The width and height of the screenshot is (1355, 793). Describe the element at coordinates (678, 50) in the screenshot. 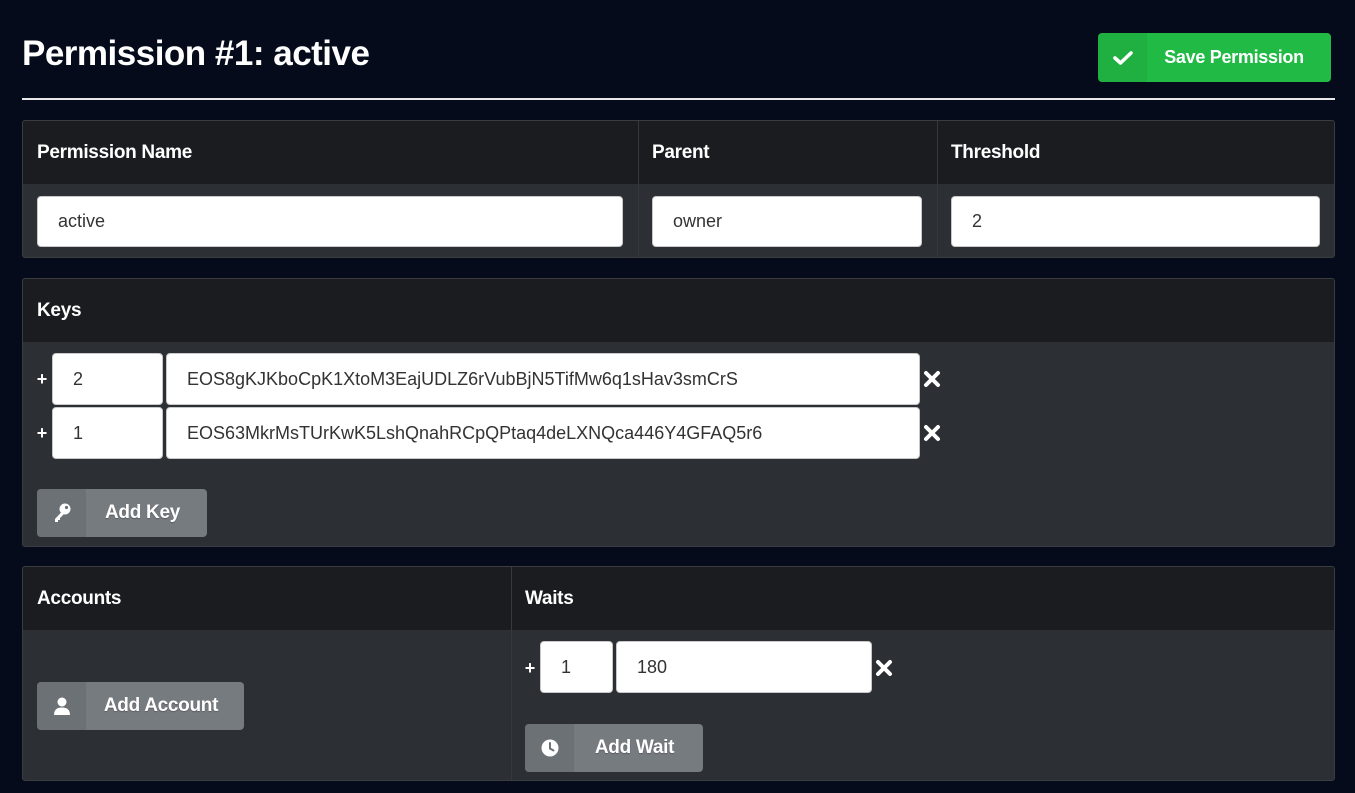

I see `page-header: Permission #1: active Save Permission` at that location.